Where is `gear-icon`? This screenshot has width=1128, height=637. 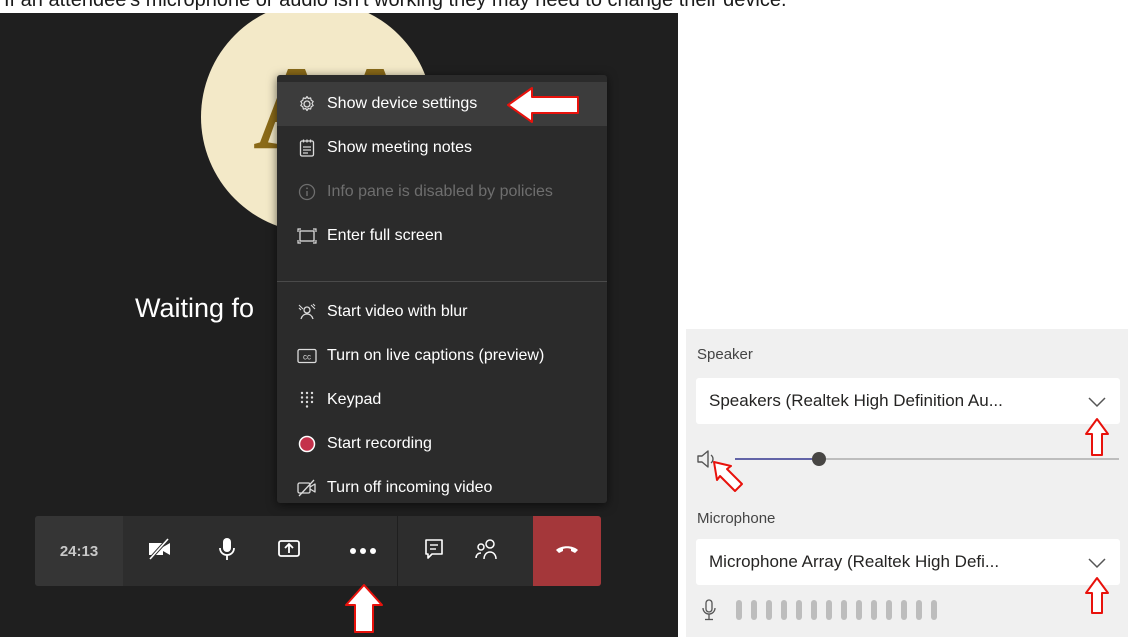 gear-icon is located at coordinates (307, 104).